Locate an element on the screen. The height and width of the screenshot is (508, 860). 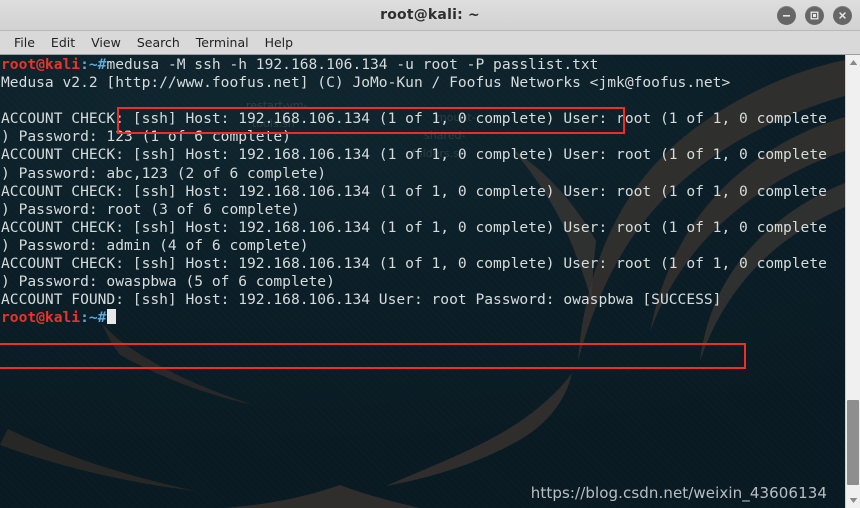
text-cursor is located at coordinates (112, 317).